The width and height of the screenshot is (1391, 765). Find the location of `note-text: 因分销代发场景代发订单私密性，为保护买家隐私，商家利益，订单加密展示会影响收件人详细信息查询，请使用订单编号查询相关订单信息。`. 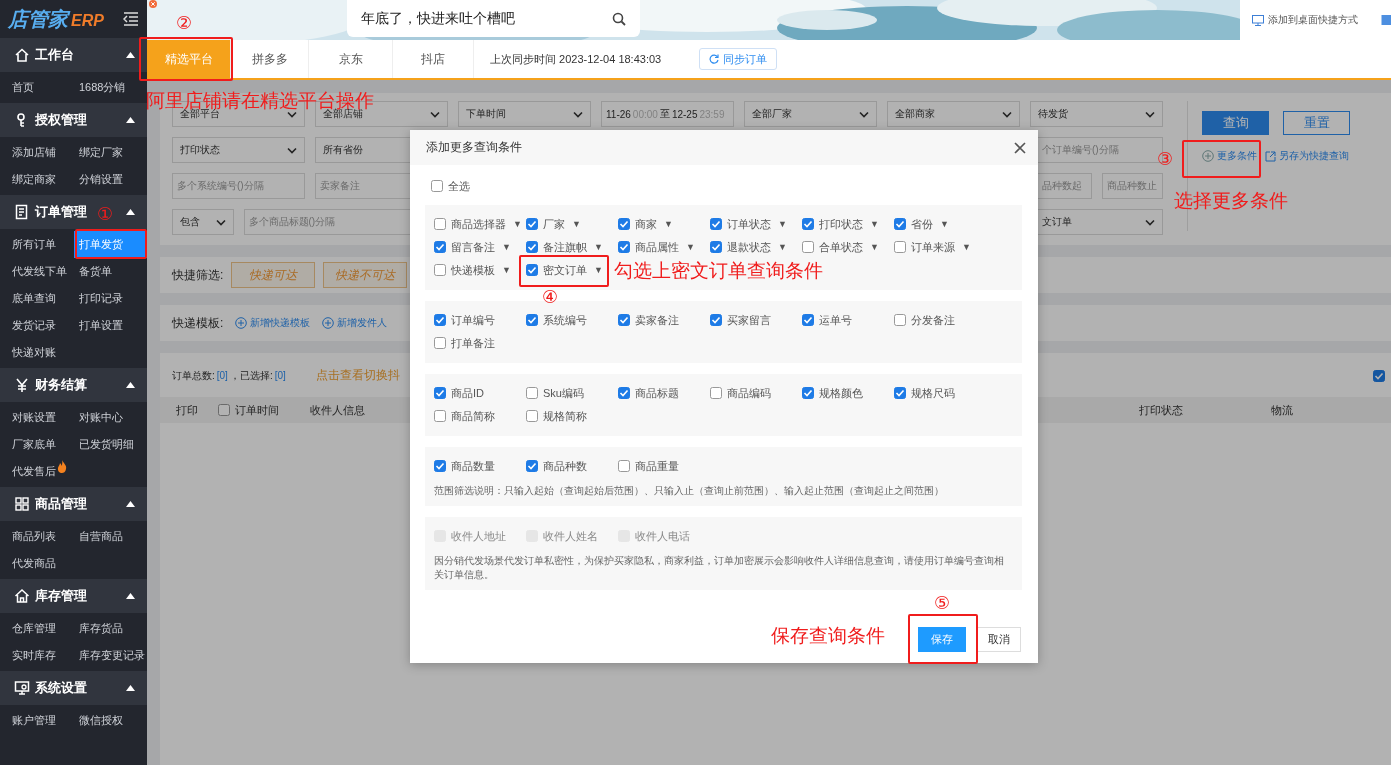

note-text: 因分销代发场景代发订单私密性，为保护买家隐私，商家利益，订单加密展示会影响收件人详细信息查询，请使用订单编号查询相关订单信息。 is located at coordinates (719, 568).